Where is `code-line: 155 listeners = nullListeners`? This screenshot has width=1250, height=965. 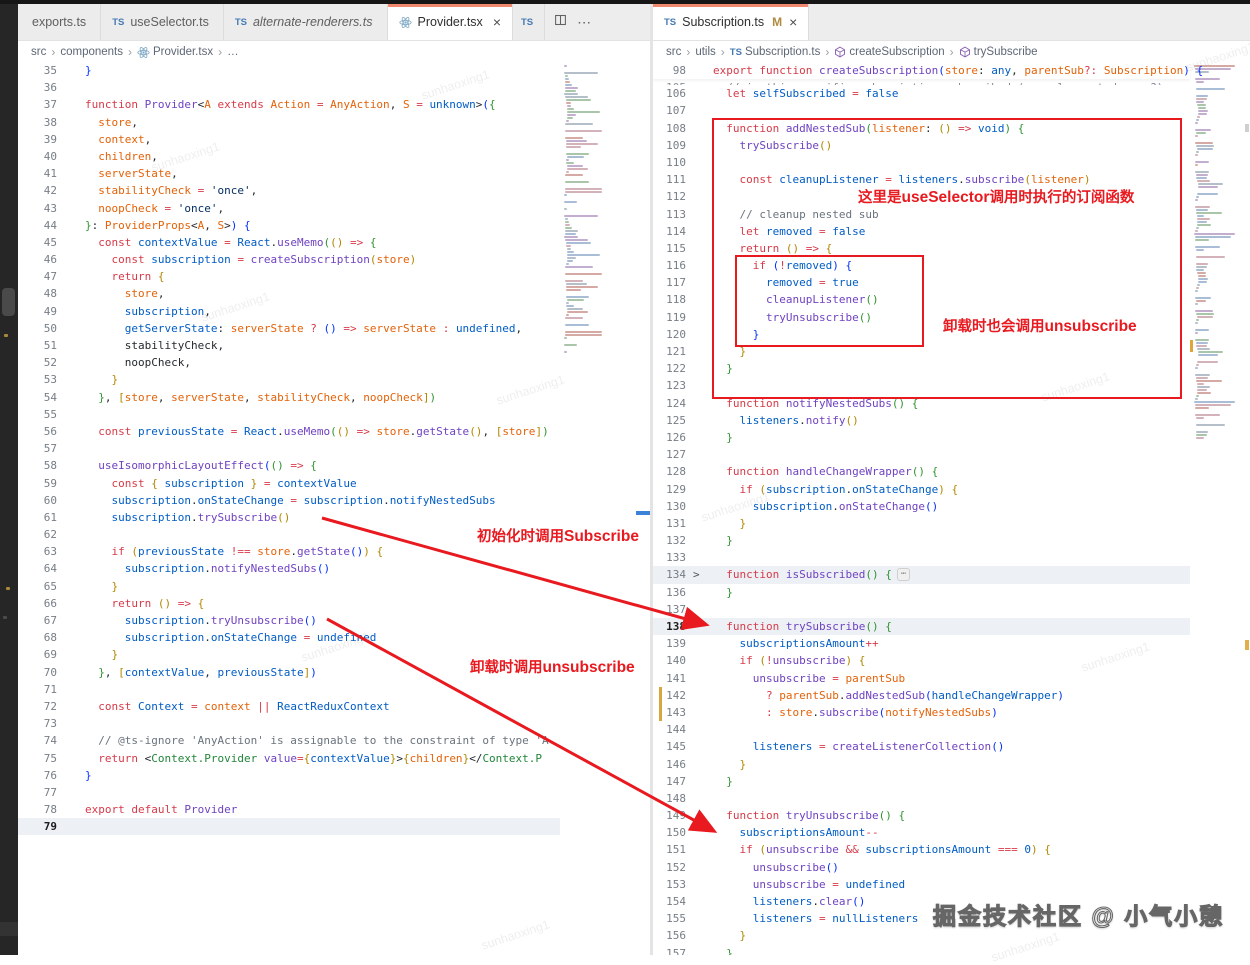 code-line: 155 listeners = nullListeners is located at coordinates (921, 918).